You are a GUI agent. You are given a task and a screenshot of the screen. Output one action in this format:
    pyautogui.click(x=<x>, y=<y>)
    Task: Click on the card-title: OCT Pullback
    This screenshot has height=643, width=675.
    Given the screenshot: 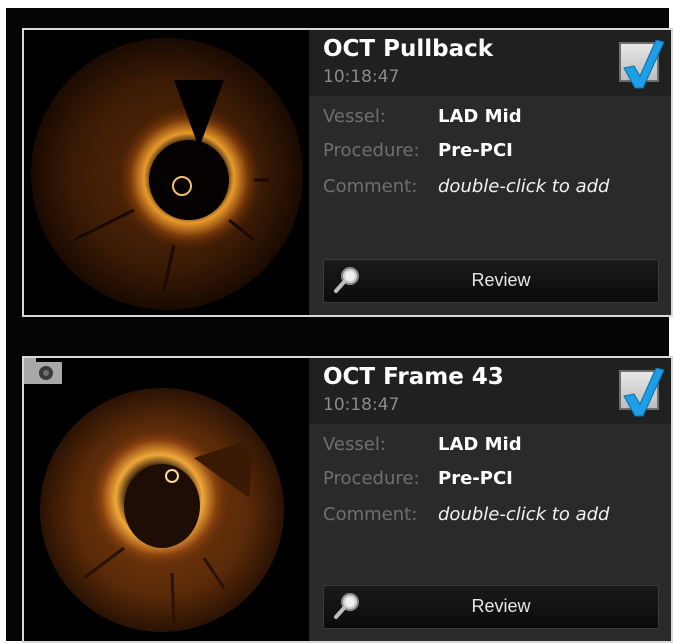 What is the action you would take?
    pyautogui.click(x=408, y=49)
    